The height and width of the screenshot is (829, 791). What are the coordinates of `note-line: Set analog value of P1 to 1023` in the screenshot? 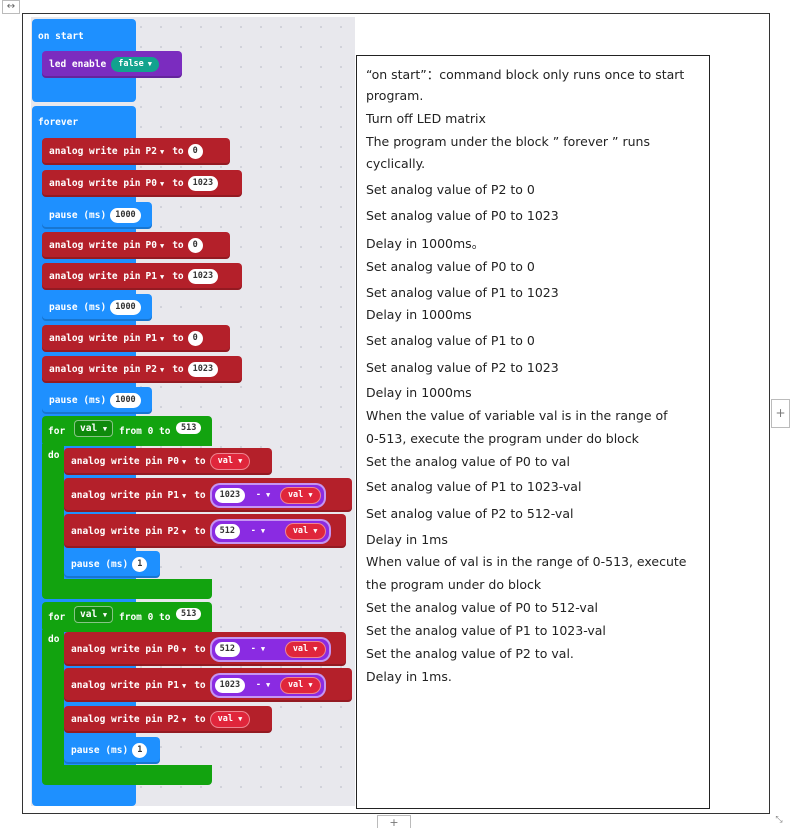 It's located at (462, 292).